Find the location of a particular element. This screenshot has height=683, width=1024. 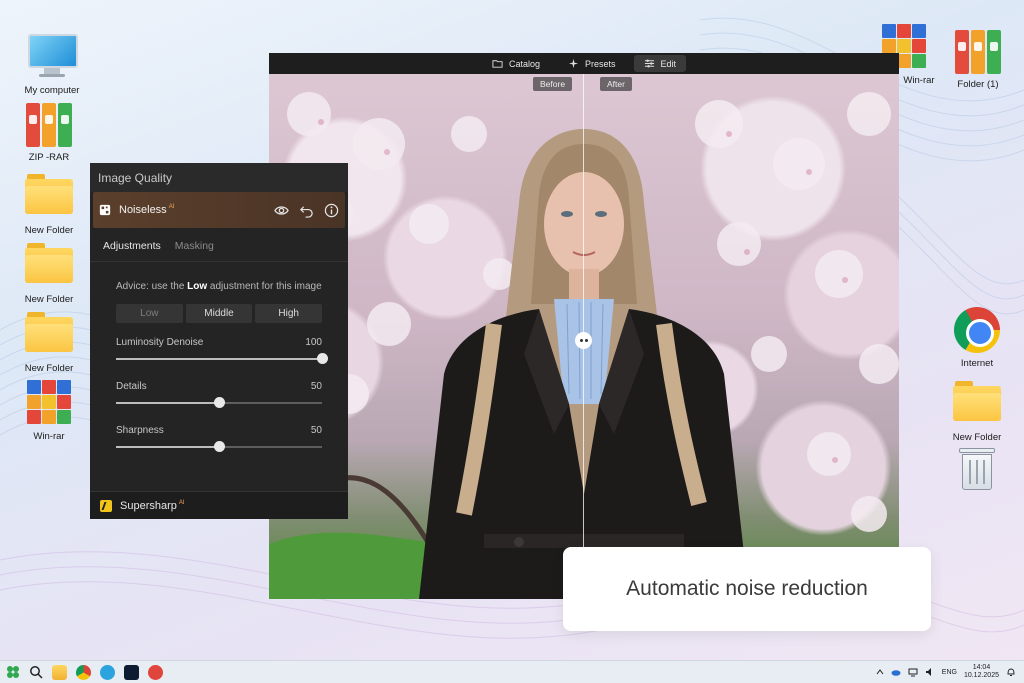

desktop-icon-new-folder-2: New Folder is located at coordinates (49, 271).